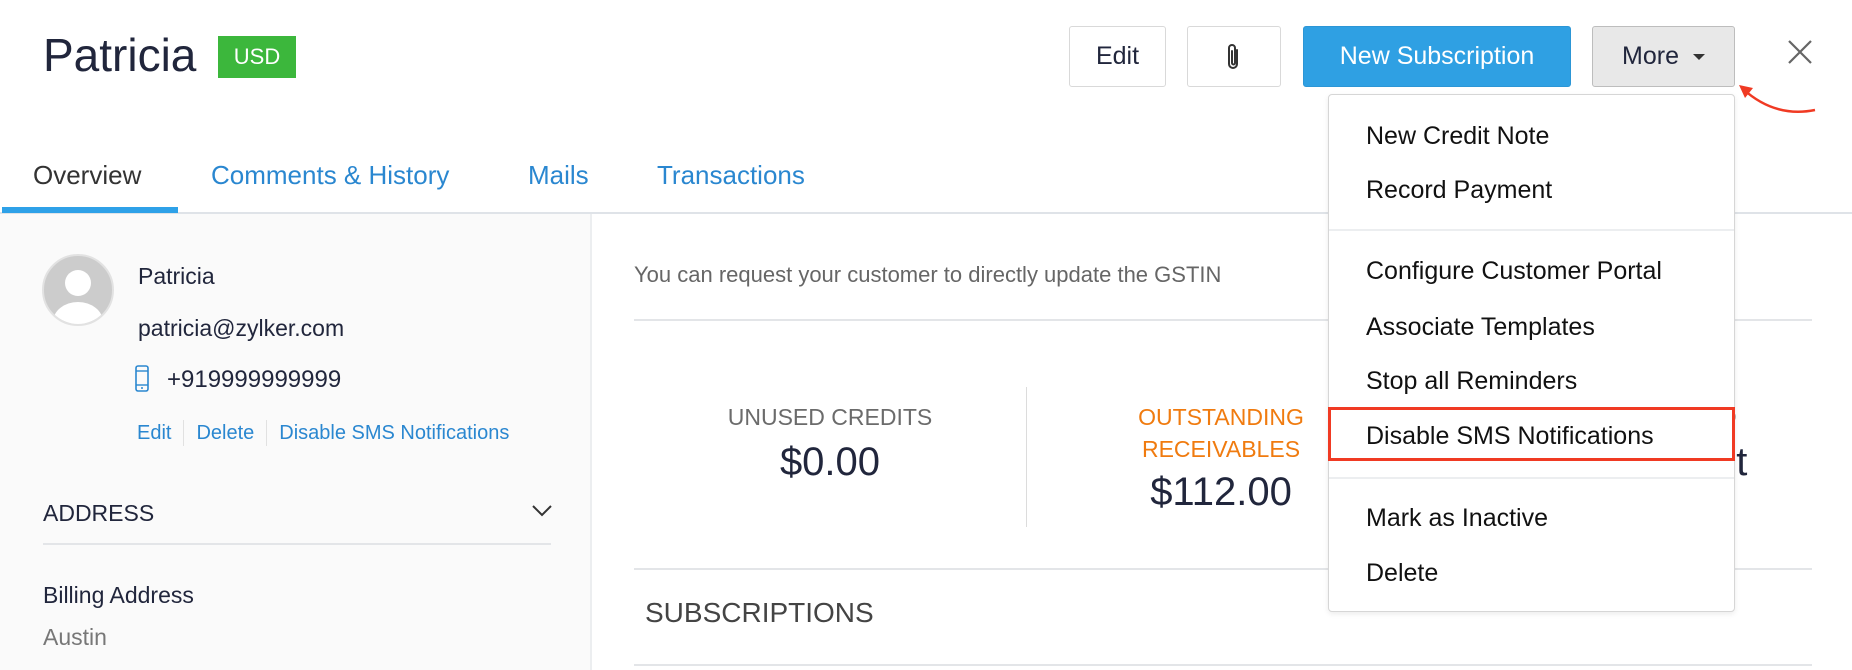  Describe the element at coordinates (1471, 381) in the screenshot. I see `menu-item-stop-reminders: Stop all Reminders` at that location.